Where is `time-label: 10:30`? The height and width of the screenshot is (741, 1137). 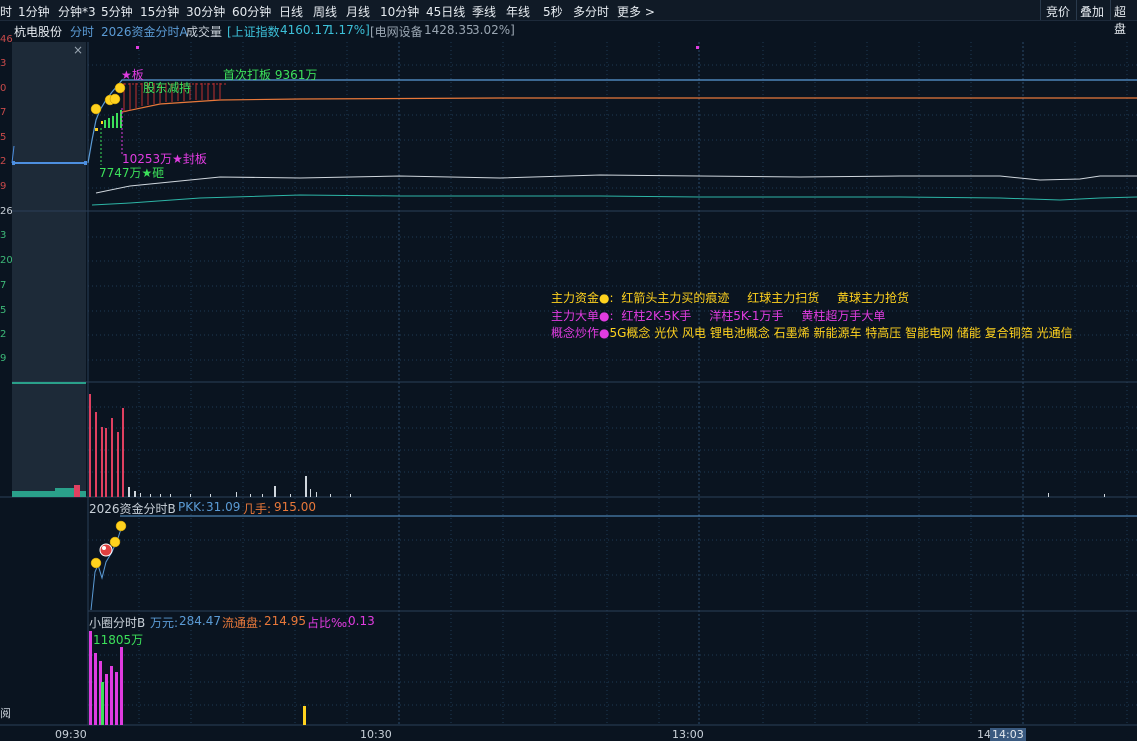
time-label: 10:30 is located at coordinates (376, 734).